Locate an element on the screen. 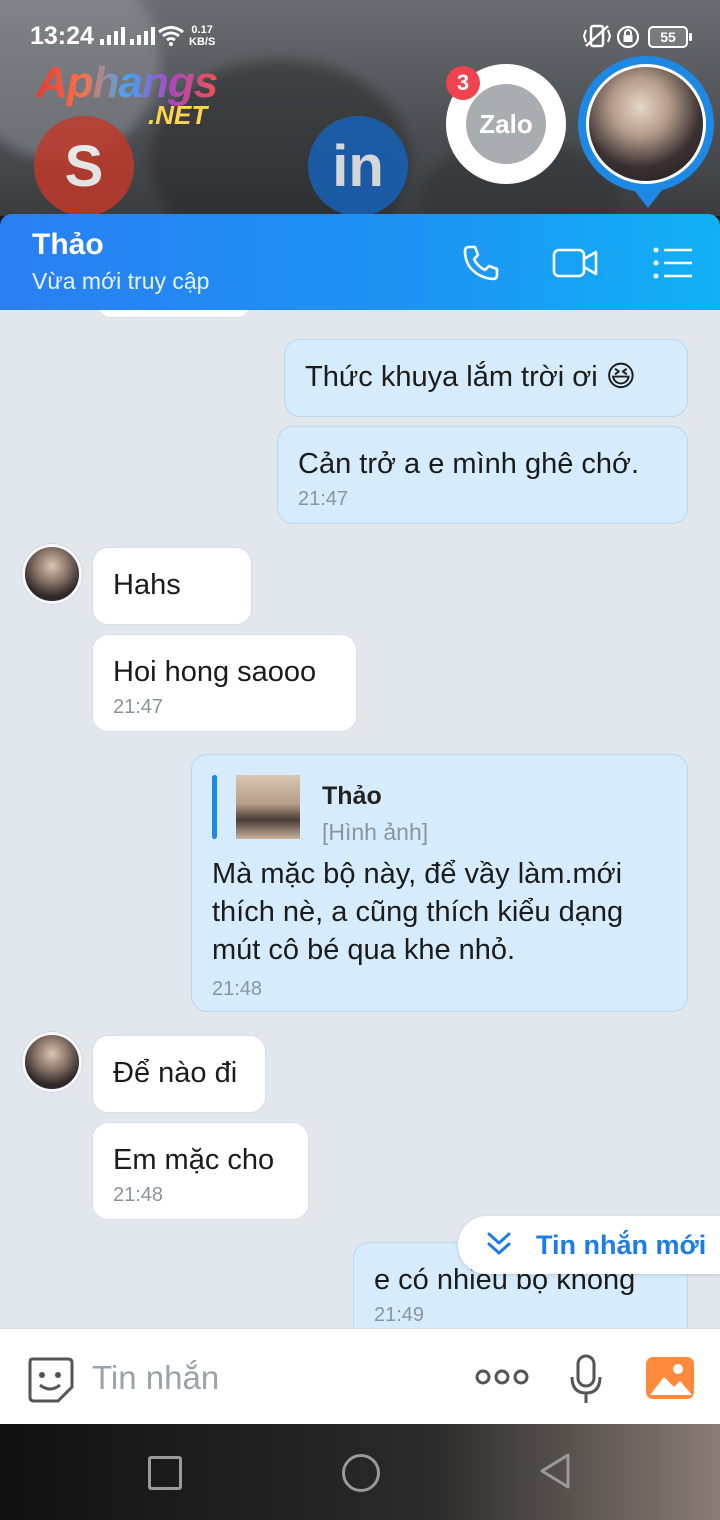 The height and width of the screenshot is (1520, 720). system-nav-bar is located at coordinates (360, 1472).